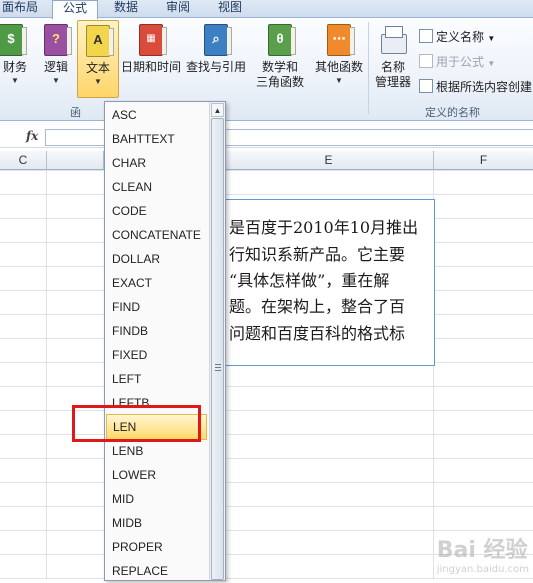 This screenshot has width=533, height=583. What do you see at coordinates (475, 86) in the screenshot?
I see `create-from-selection-button: 根据所选内容创建` at bounding box center [475, 86].